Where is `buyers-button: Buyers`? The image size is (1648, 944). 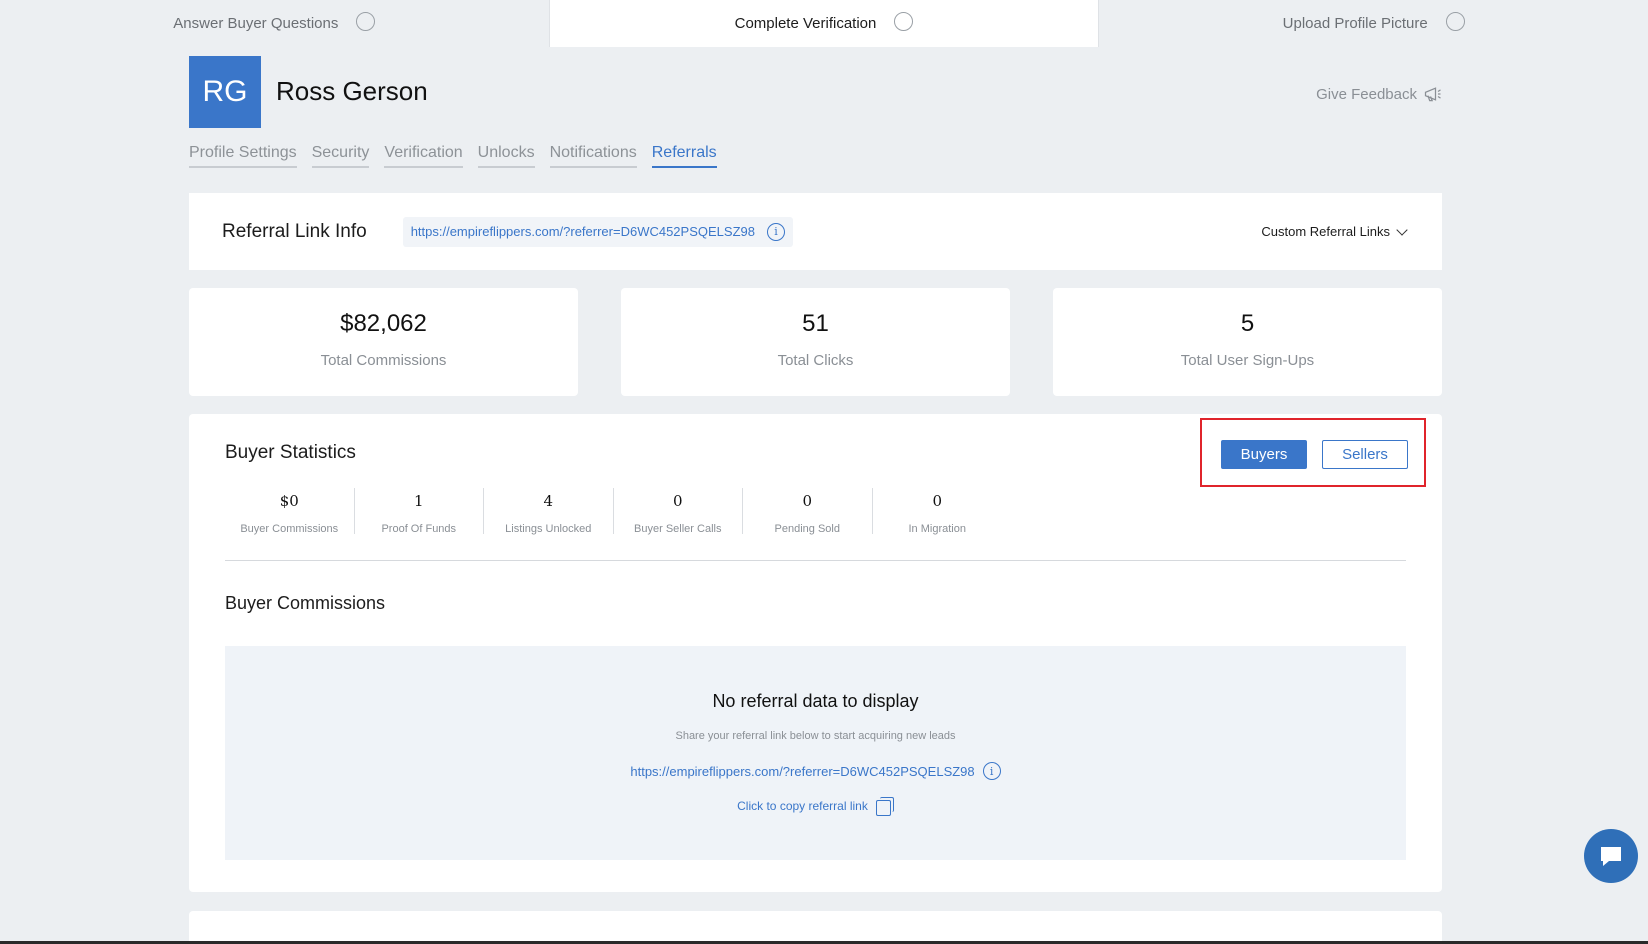
buyers-button: Buyers is located at coordinates (1264, 454).